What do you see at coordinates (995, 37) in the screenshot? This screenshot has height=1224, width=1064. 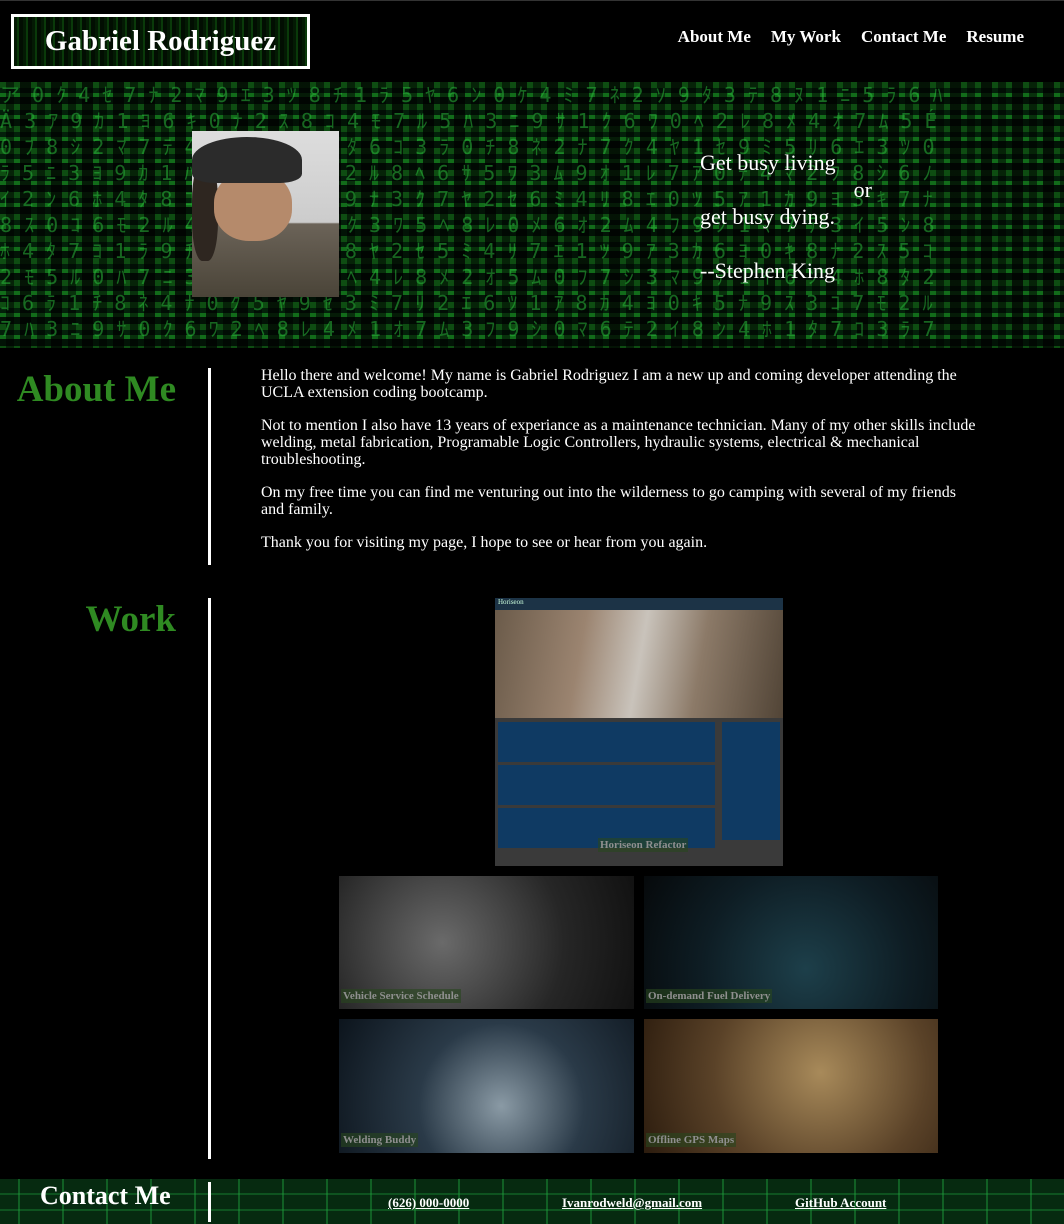 I see `nav-resume: Resume` at bounding box center [995, 37].